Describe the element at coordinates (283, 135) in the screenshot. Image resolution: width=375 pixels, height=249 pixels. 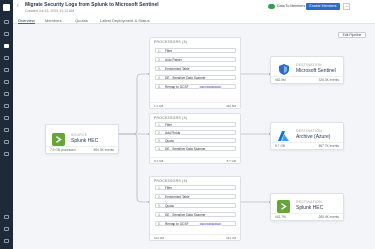
I see `azure-logo-icon` at that location.